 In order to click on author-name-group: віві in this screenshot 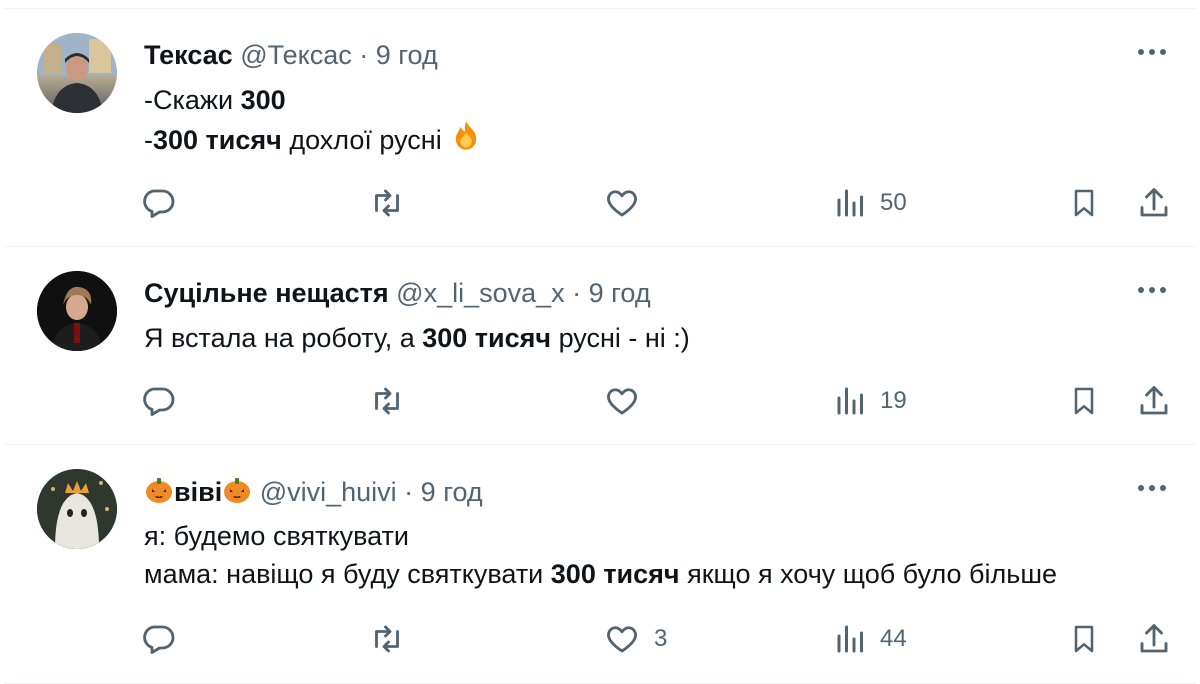, I will do `click(198, 492)`.